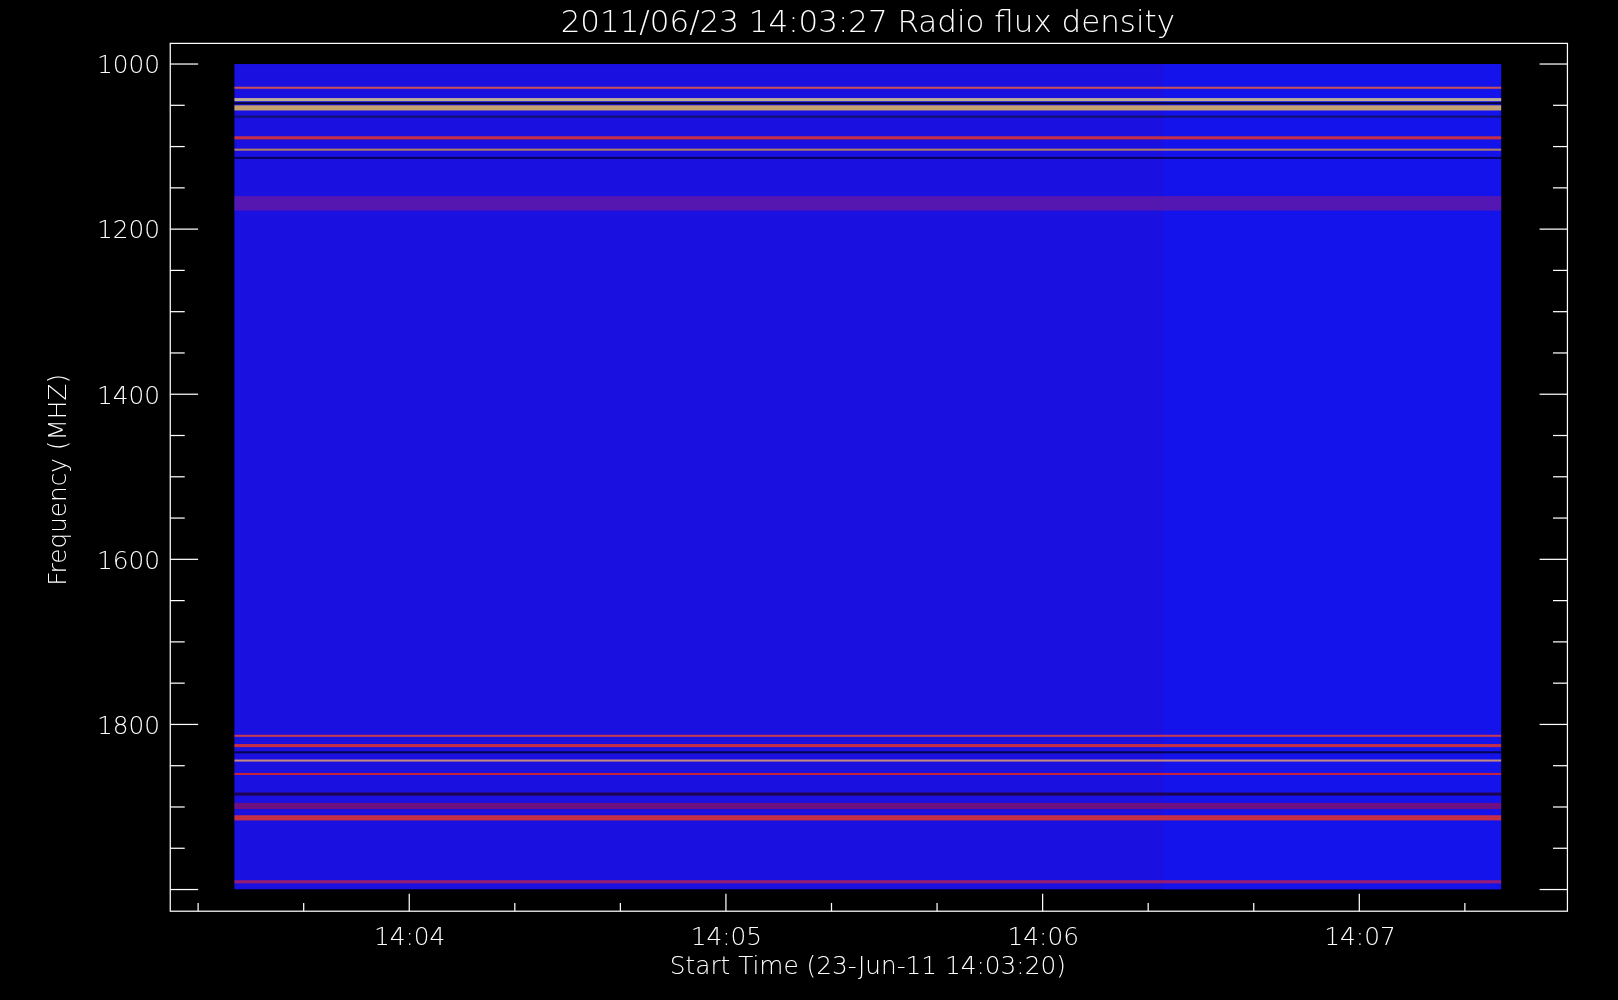 The height and width of the screenshot is (1000, 1618). Describe the element at coordinates (1360, 937) in the screenshot. I see `tick-label: 14:07` at that location.